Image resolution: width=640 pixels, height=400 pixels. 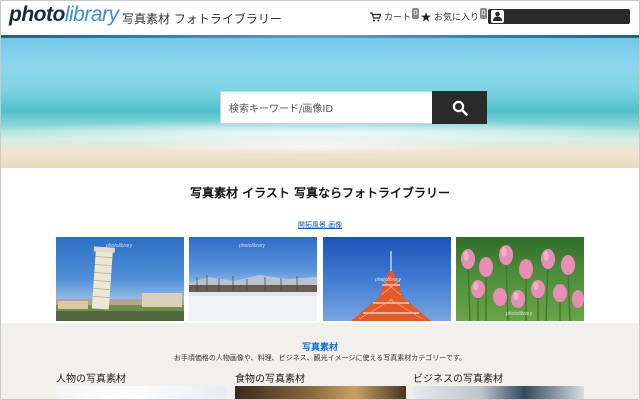 I want to click on favorites-link: お気に入り 0, so click(x=454, y=15).